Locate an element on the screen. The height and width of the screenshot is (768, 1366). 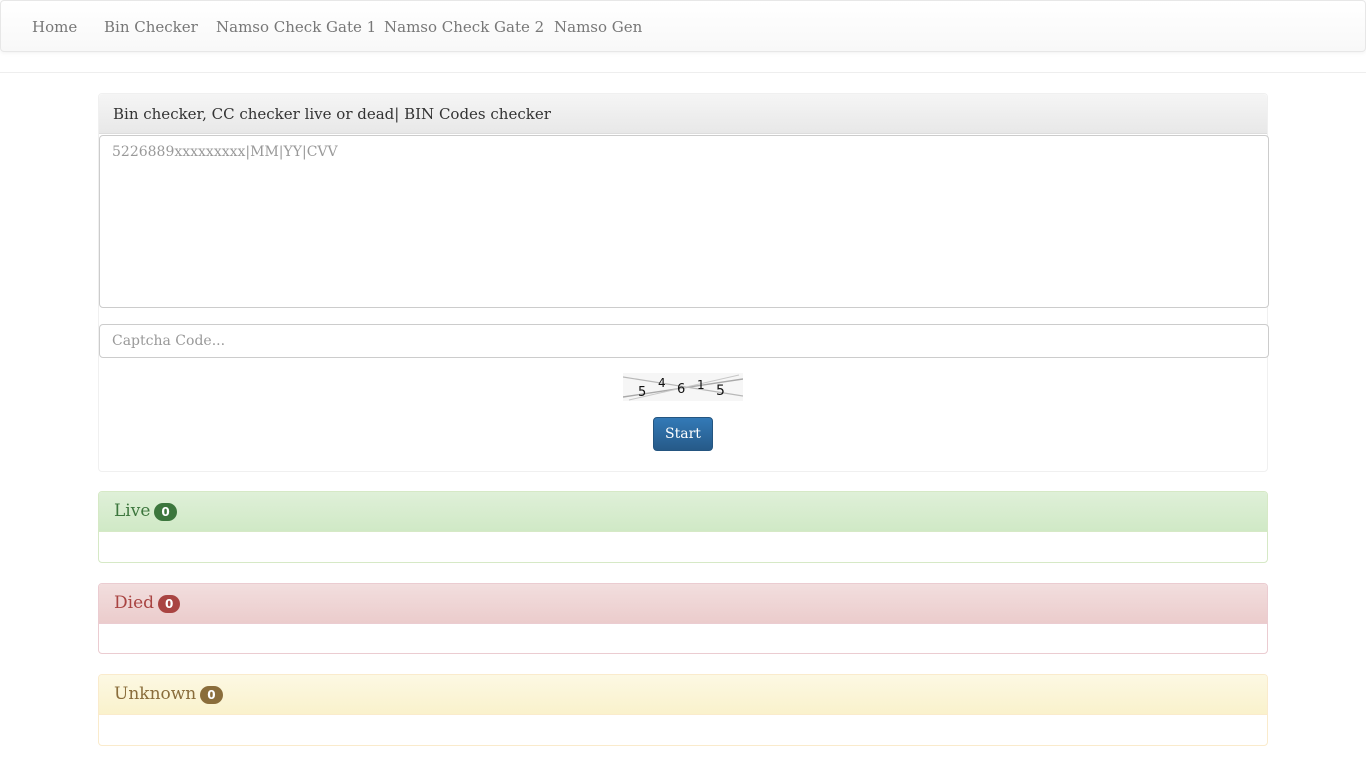
nav-home-link: Home is located at coordinates (54, 27).